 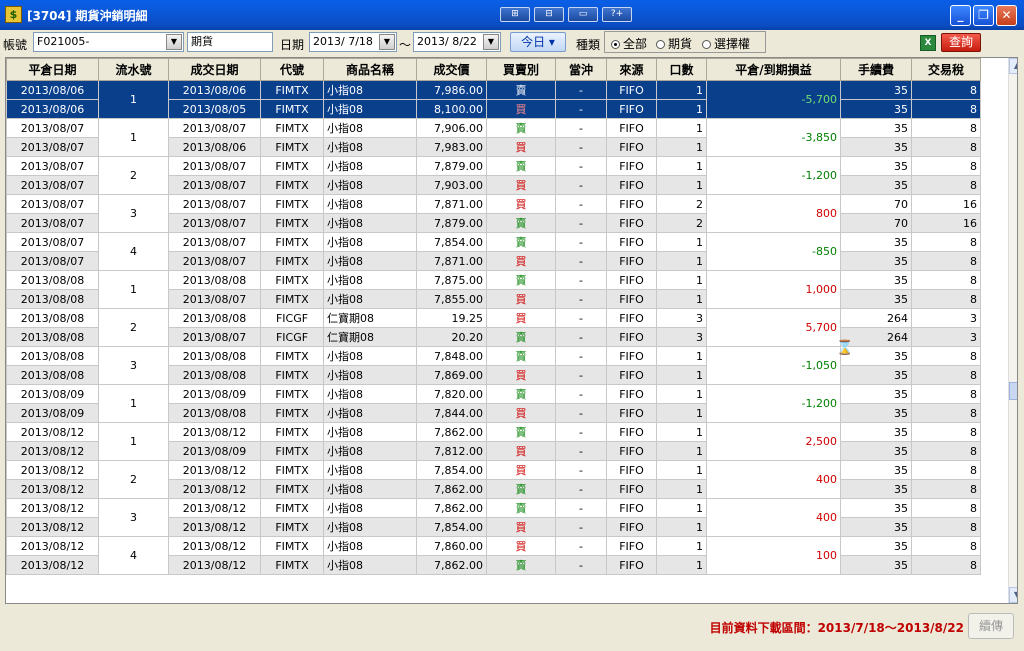 What do you see at coordinates (961, 42) in the screenshot?
I see `query-button: 查詢` at bounding box center [961, 42].